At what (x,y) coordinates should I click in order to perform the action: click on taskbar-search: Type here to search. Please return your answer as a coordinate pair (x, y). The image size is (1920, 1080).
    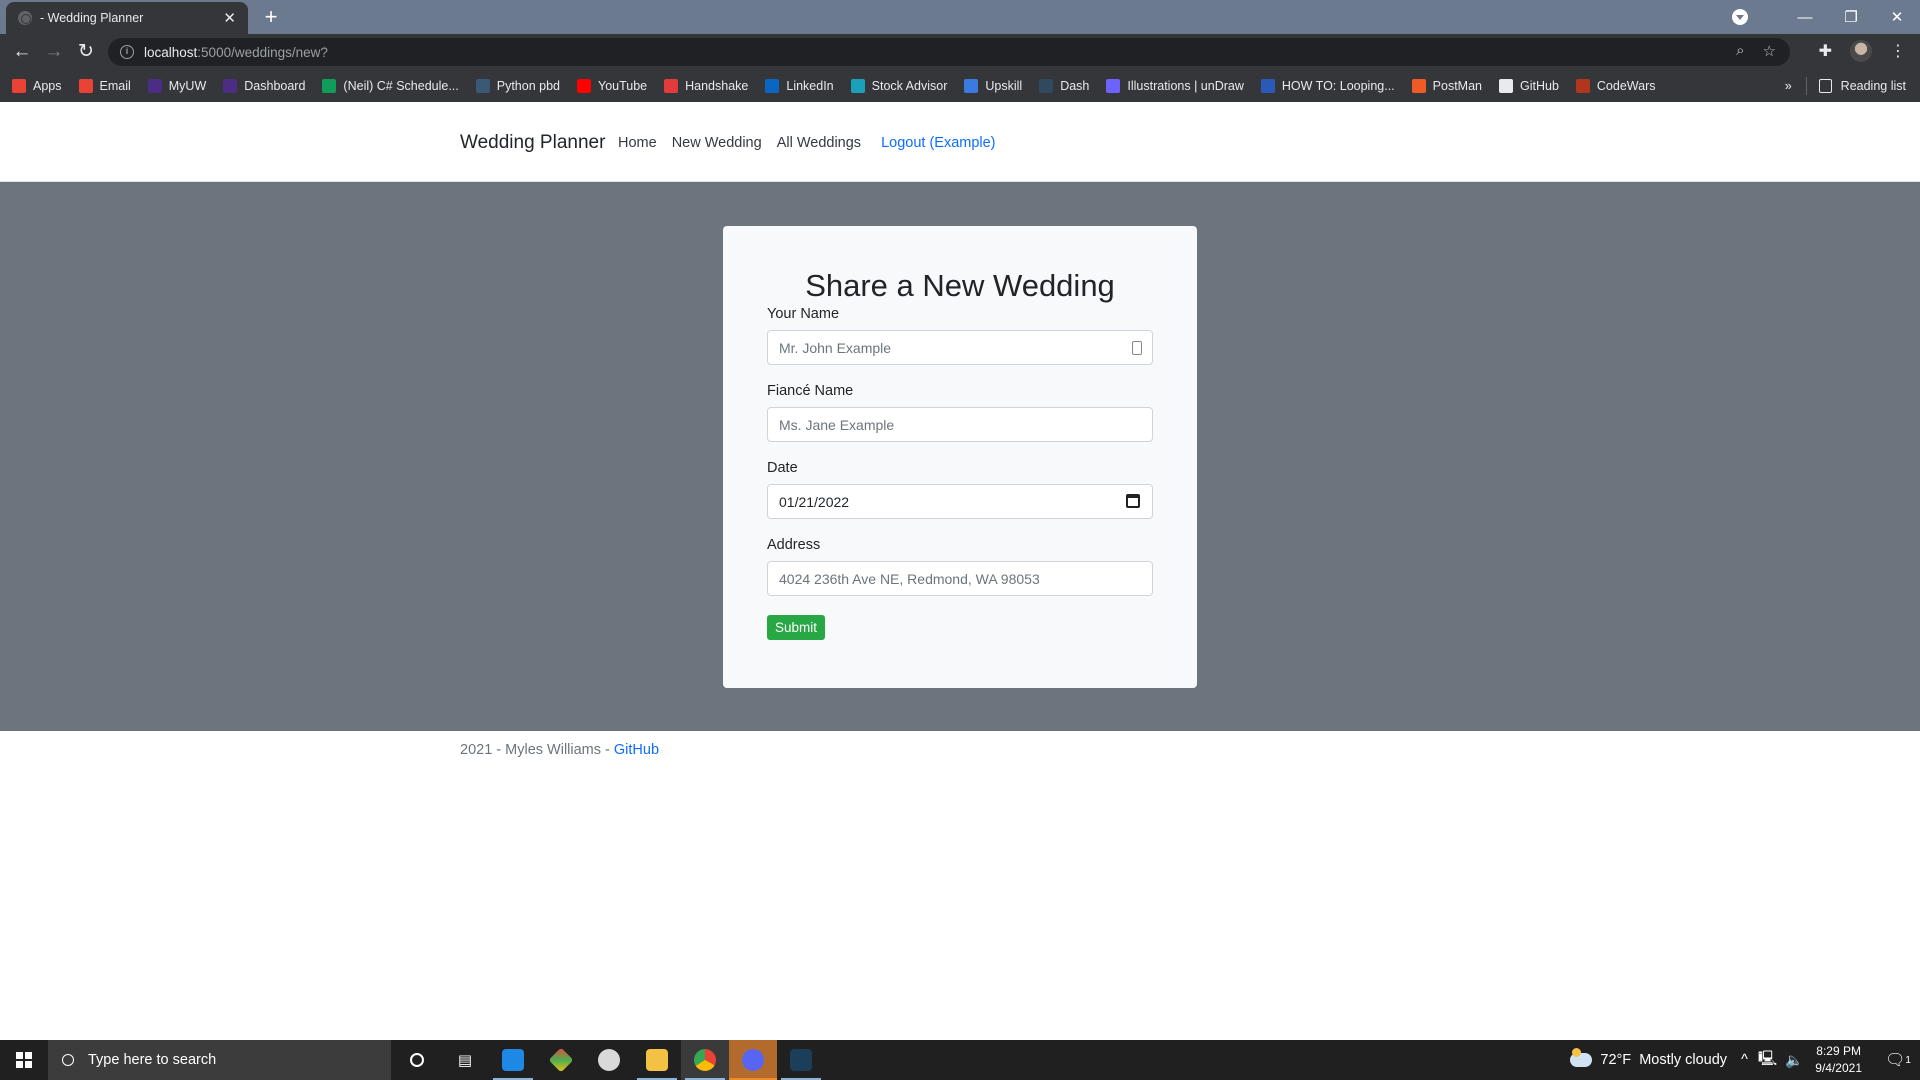
    Looking at the image, I should click on (219, 1060).